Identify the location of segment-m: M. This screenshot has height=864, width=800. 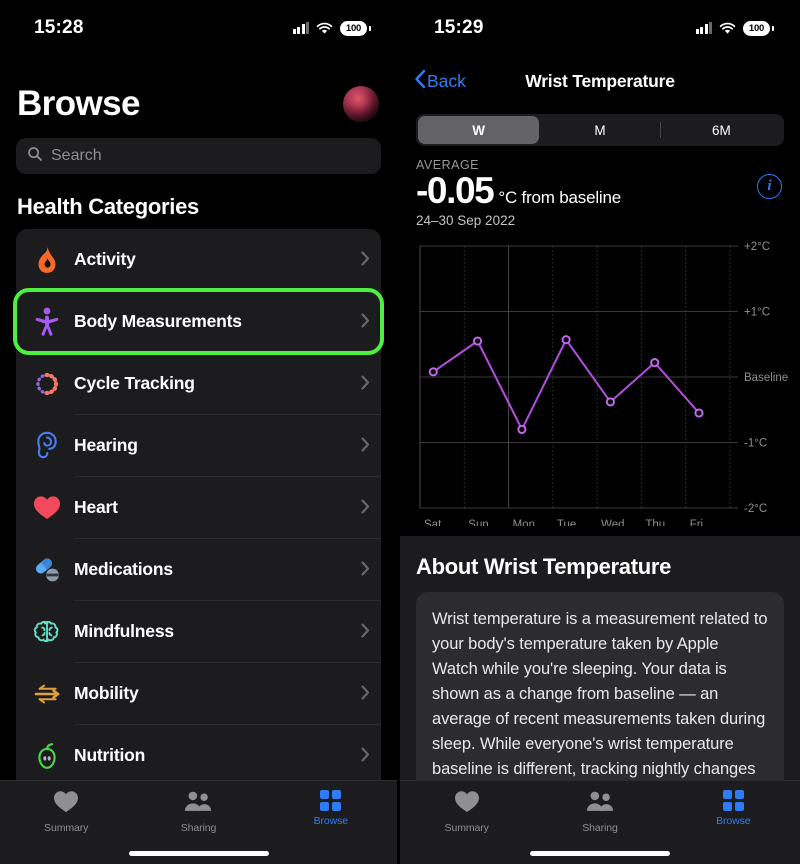
(600, 130).